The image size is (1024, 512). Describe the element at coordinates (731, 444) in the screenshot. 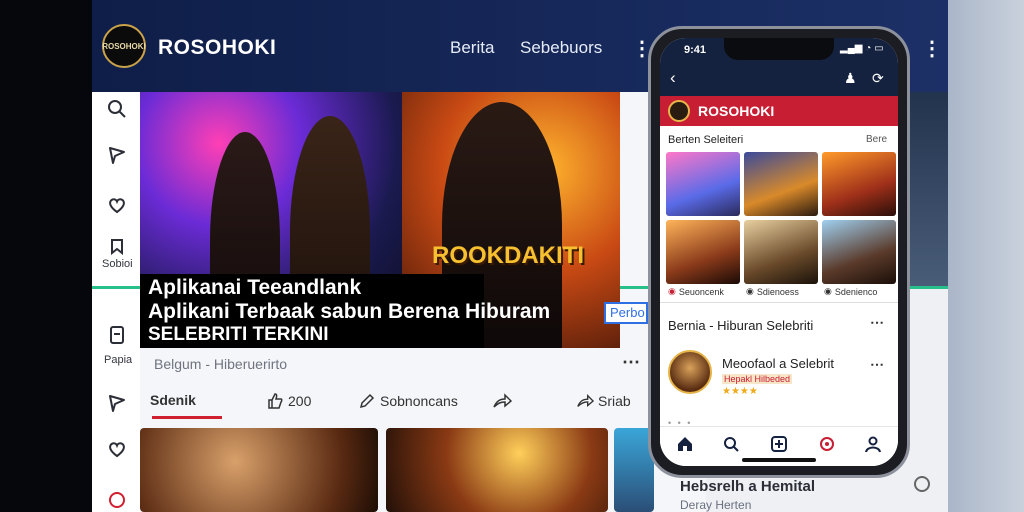

I see `search-icon-phone` at that location.